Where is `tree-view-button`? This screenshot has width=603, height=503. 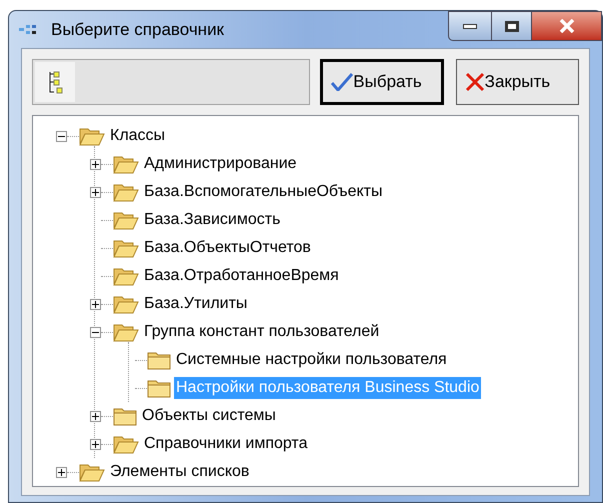 tree-view-button is located at coordinates (55, 82).